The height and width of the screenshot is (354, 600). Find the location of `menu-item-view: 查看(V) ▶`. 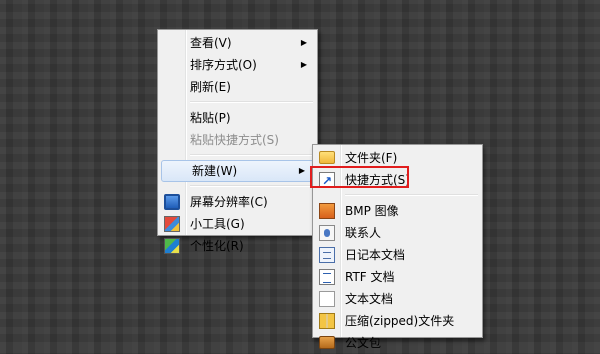

menu-item-view: 查看(V) ▶ is located at coordinates (237, 43).